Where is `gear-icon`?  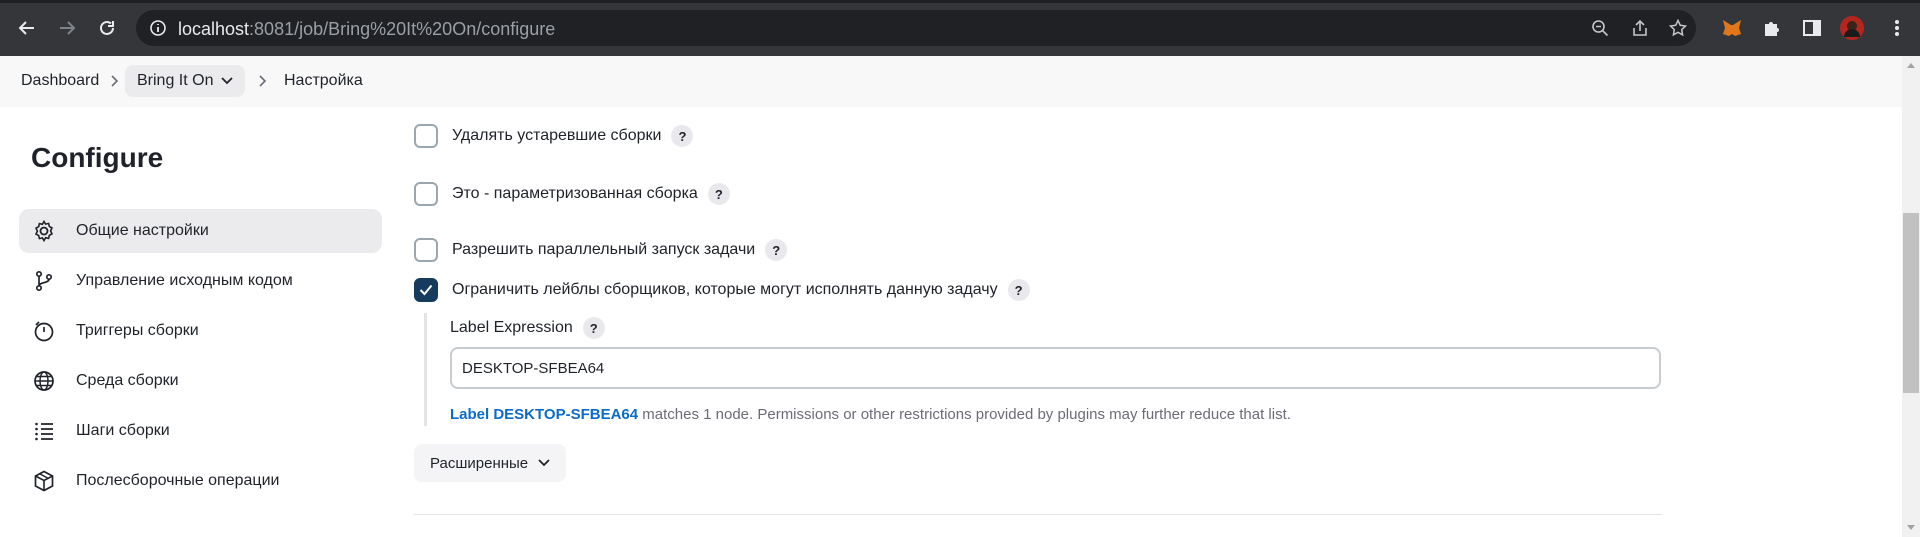 gear-icon is located at coordinates (44, 231).